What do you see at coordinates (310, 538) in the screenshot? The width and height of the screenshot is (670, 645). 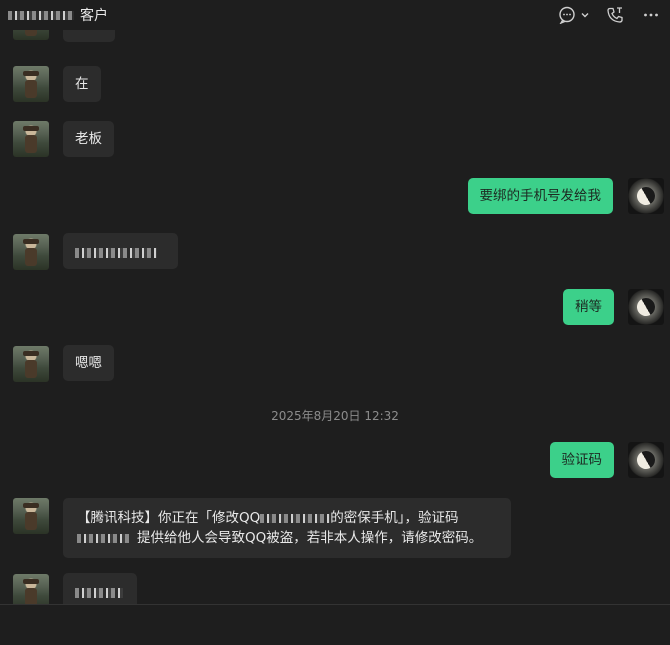 I see `verification-text-part3: 提供给他人会导致QQ被盗，若非本人操作，请修改密码。` at bounding box center [310, 538].